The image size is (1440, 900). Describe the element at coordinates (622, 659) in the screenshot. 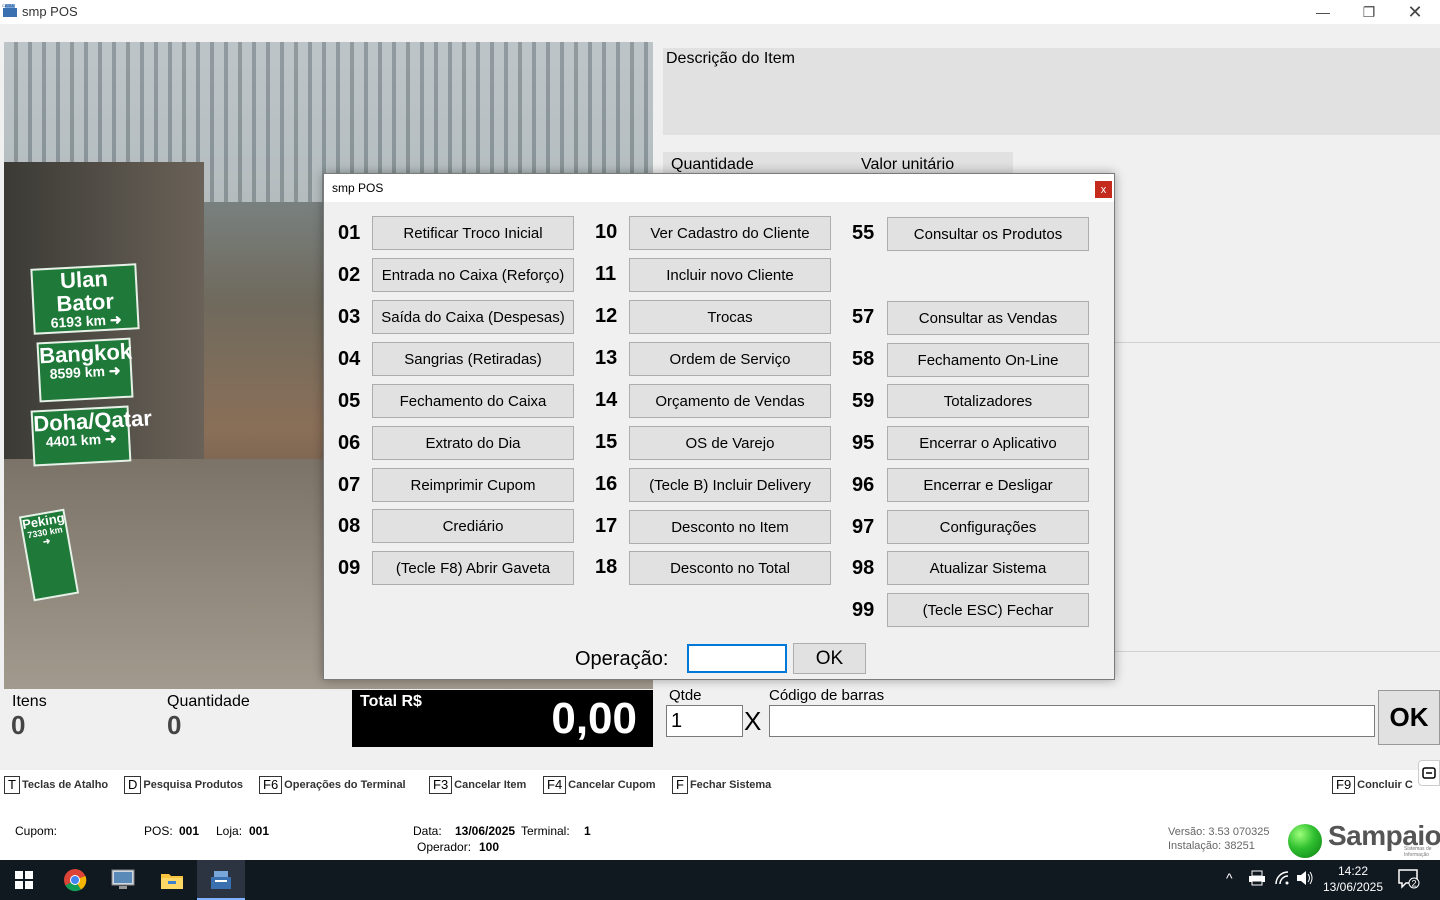

I see `operation-label: Operação:` at that location.